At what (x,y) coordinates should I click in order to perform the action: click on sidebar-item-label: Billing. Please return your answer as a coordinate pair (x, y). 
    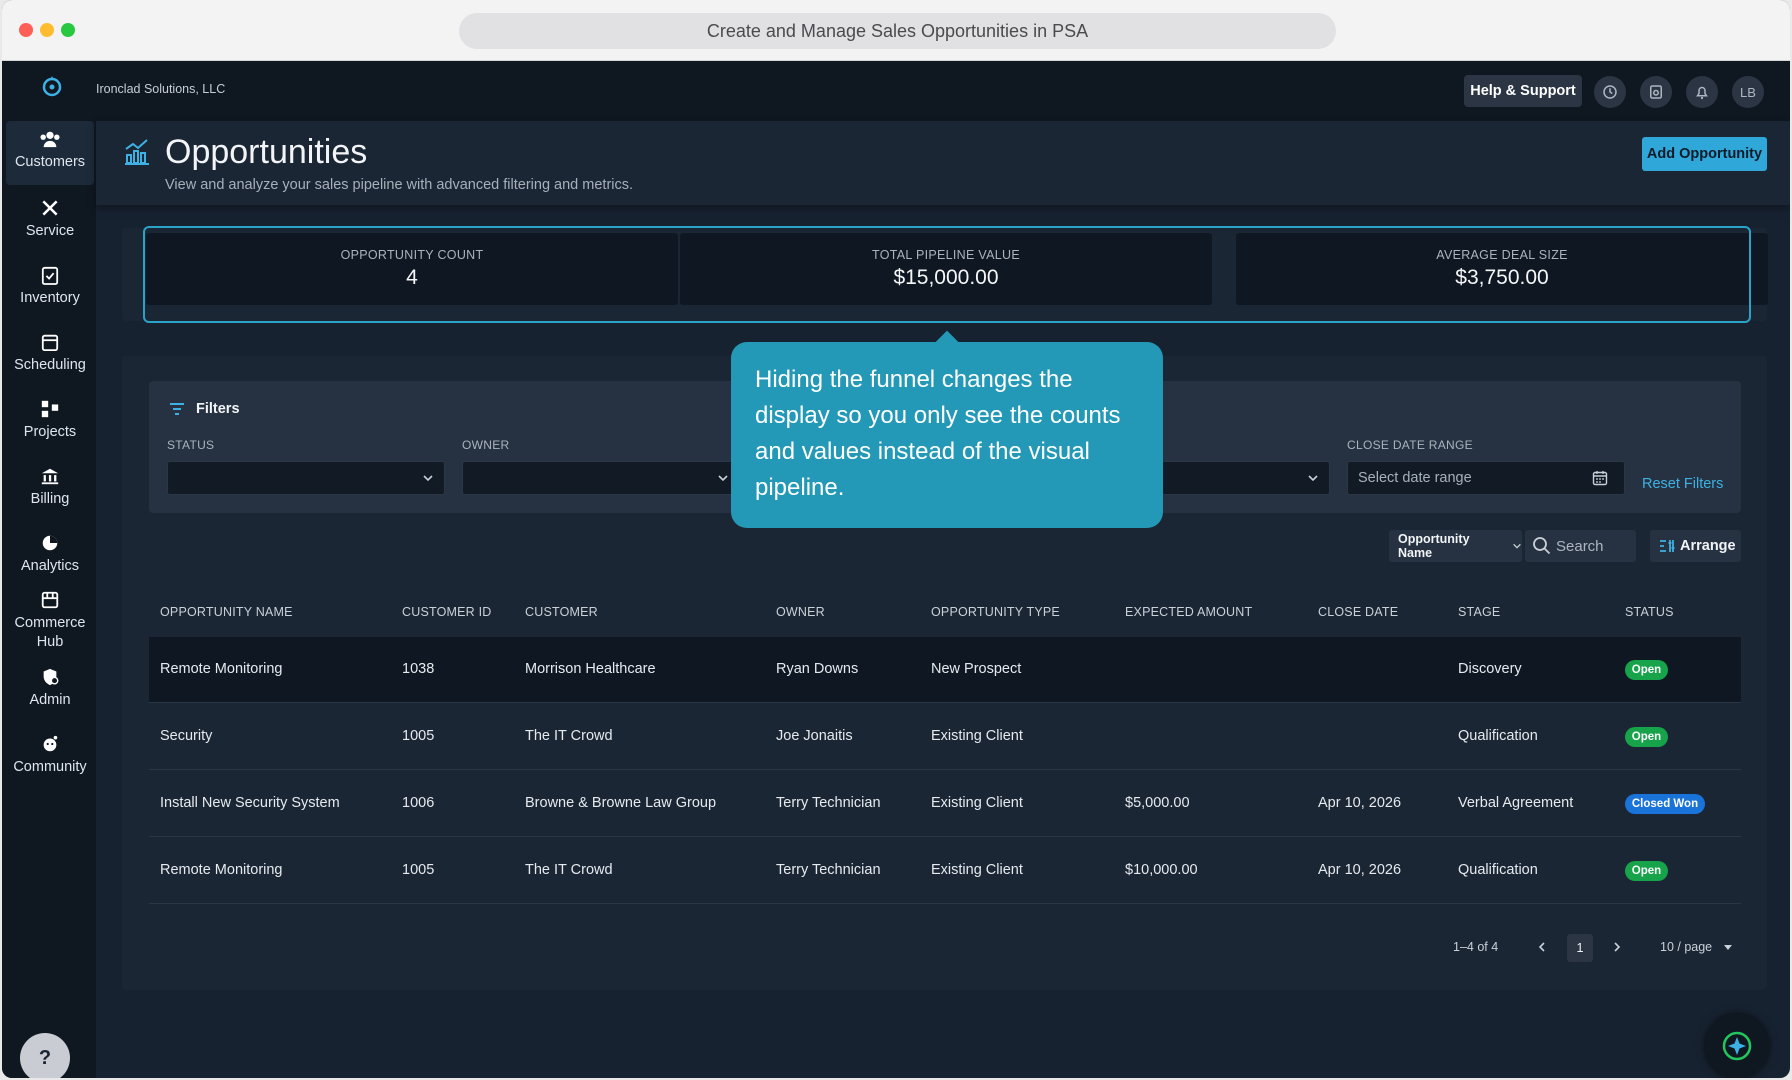
    Looking at the image, I should click on (50, 499).